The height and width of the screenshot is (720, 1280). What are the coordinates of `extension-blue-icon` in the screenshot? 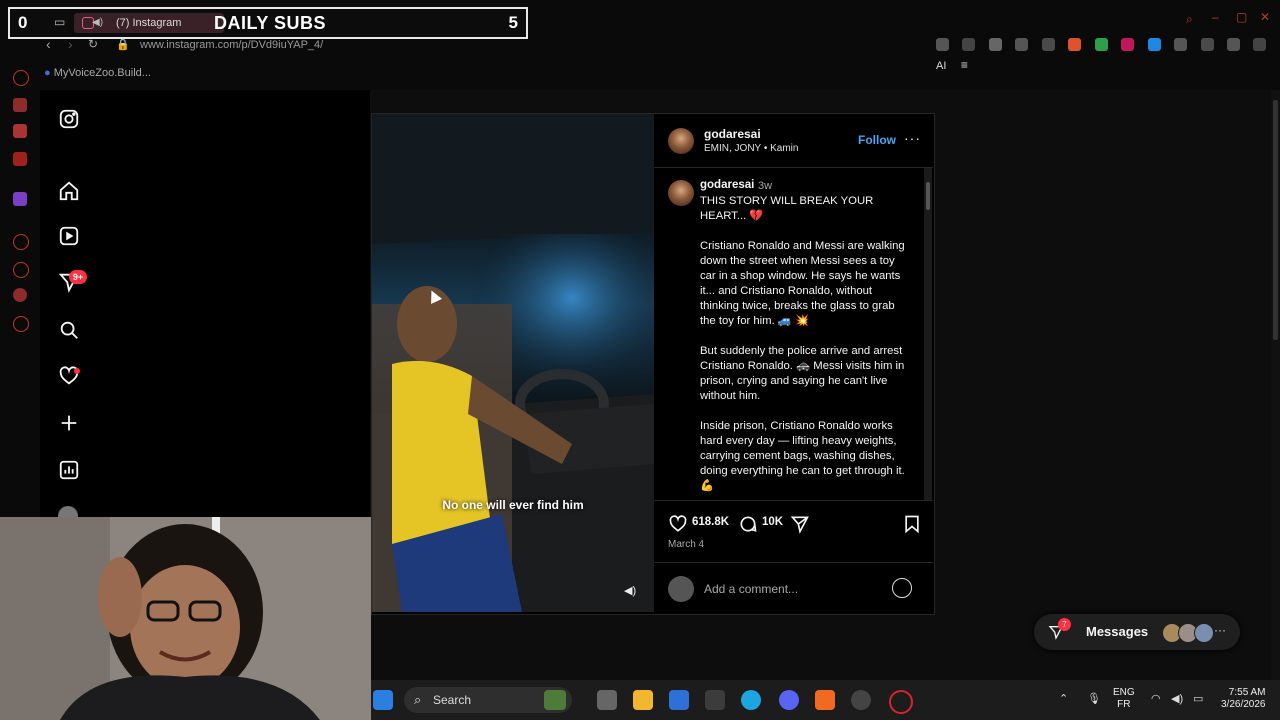 It's located at (1154, 44).